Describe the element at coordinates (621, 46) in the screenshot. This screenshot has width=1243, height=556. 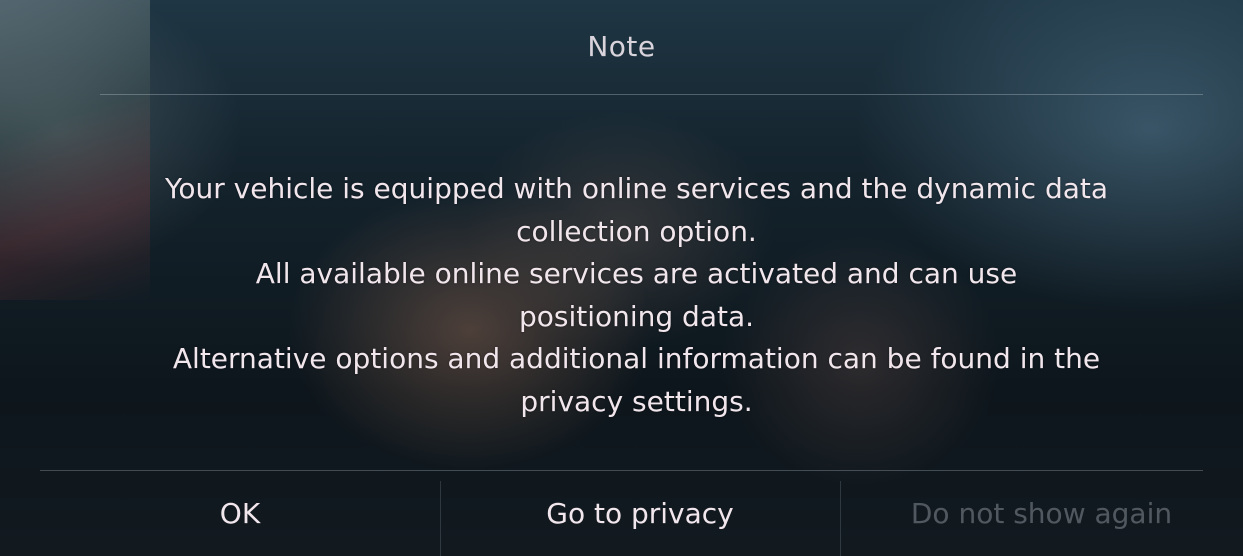
I see `dialog-title: Note` at that location.